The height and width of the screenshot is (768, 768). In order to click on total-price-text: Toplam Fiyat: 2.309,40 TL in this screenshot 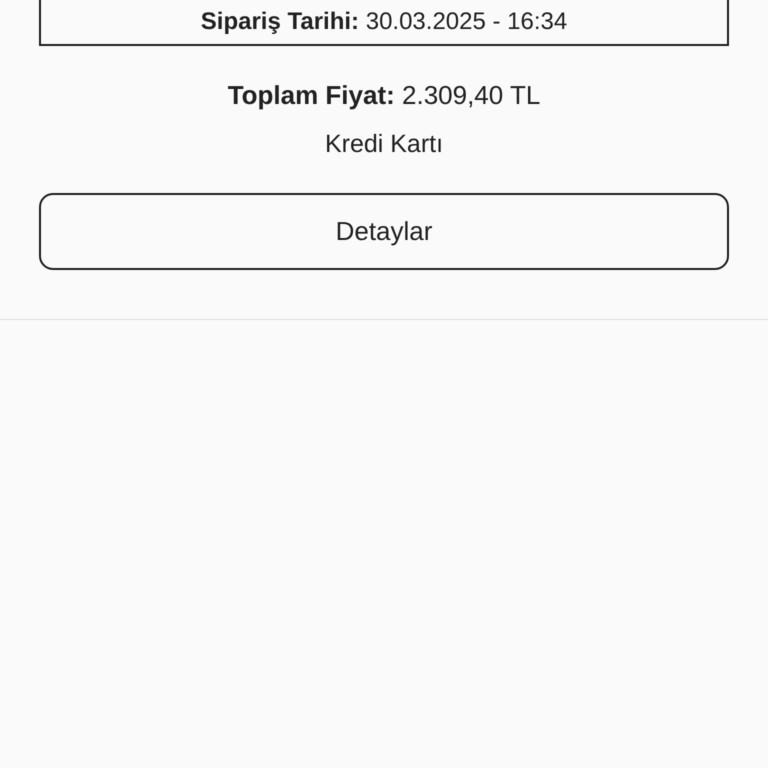, I will do `click(384, 95)`.